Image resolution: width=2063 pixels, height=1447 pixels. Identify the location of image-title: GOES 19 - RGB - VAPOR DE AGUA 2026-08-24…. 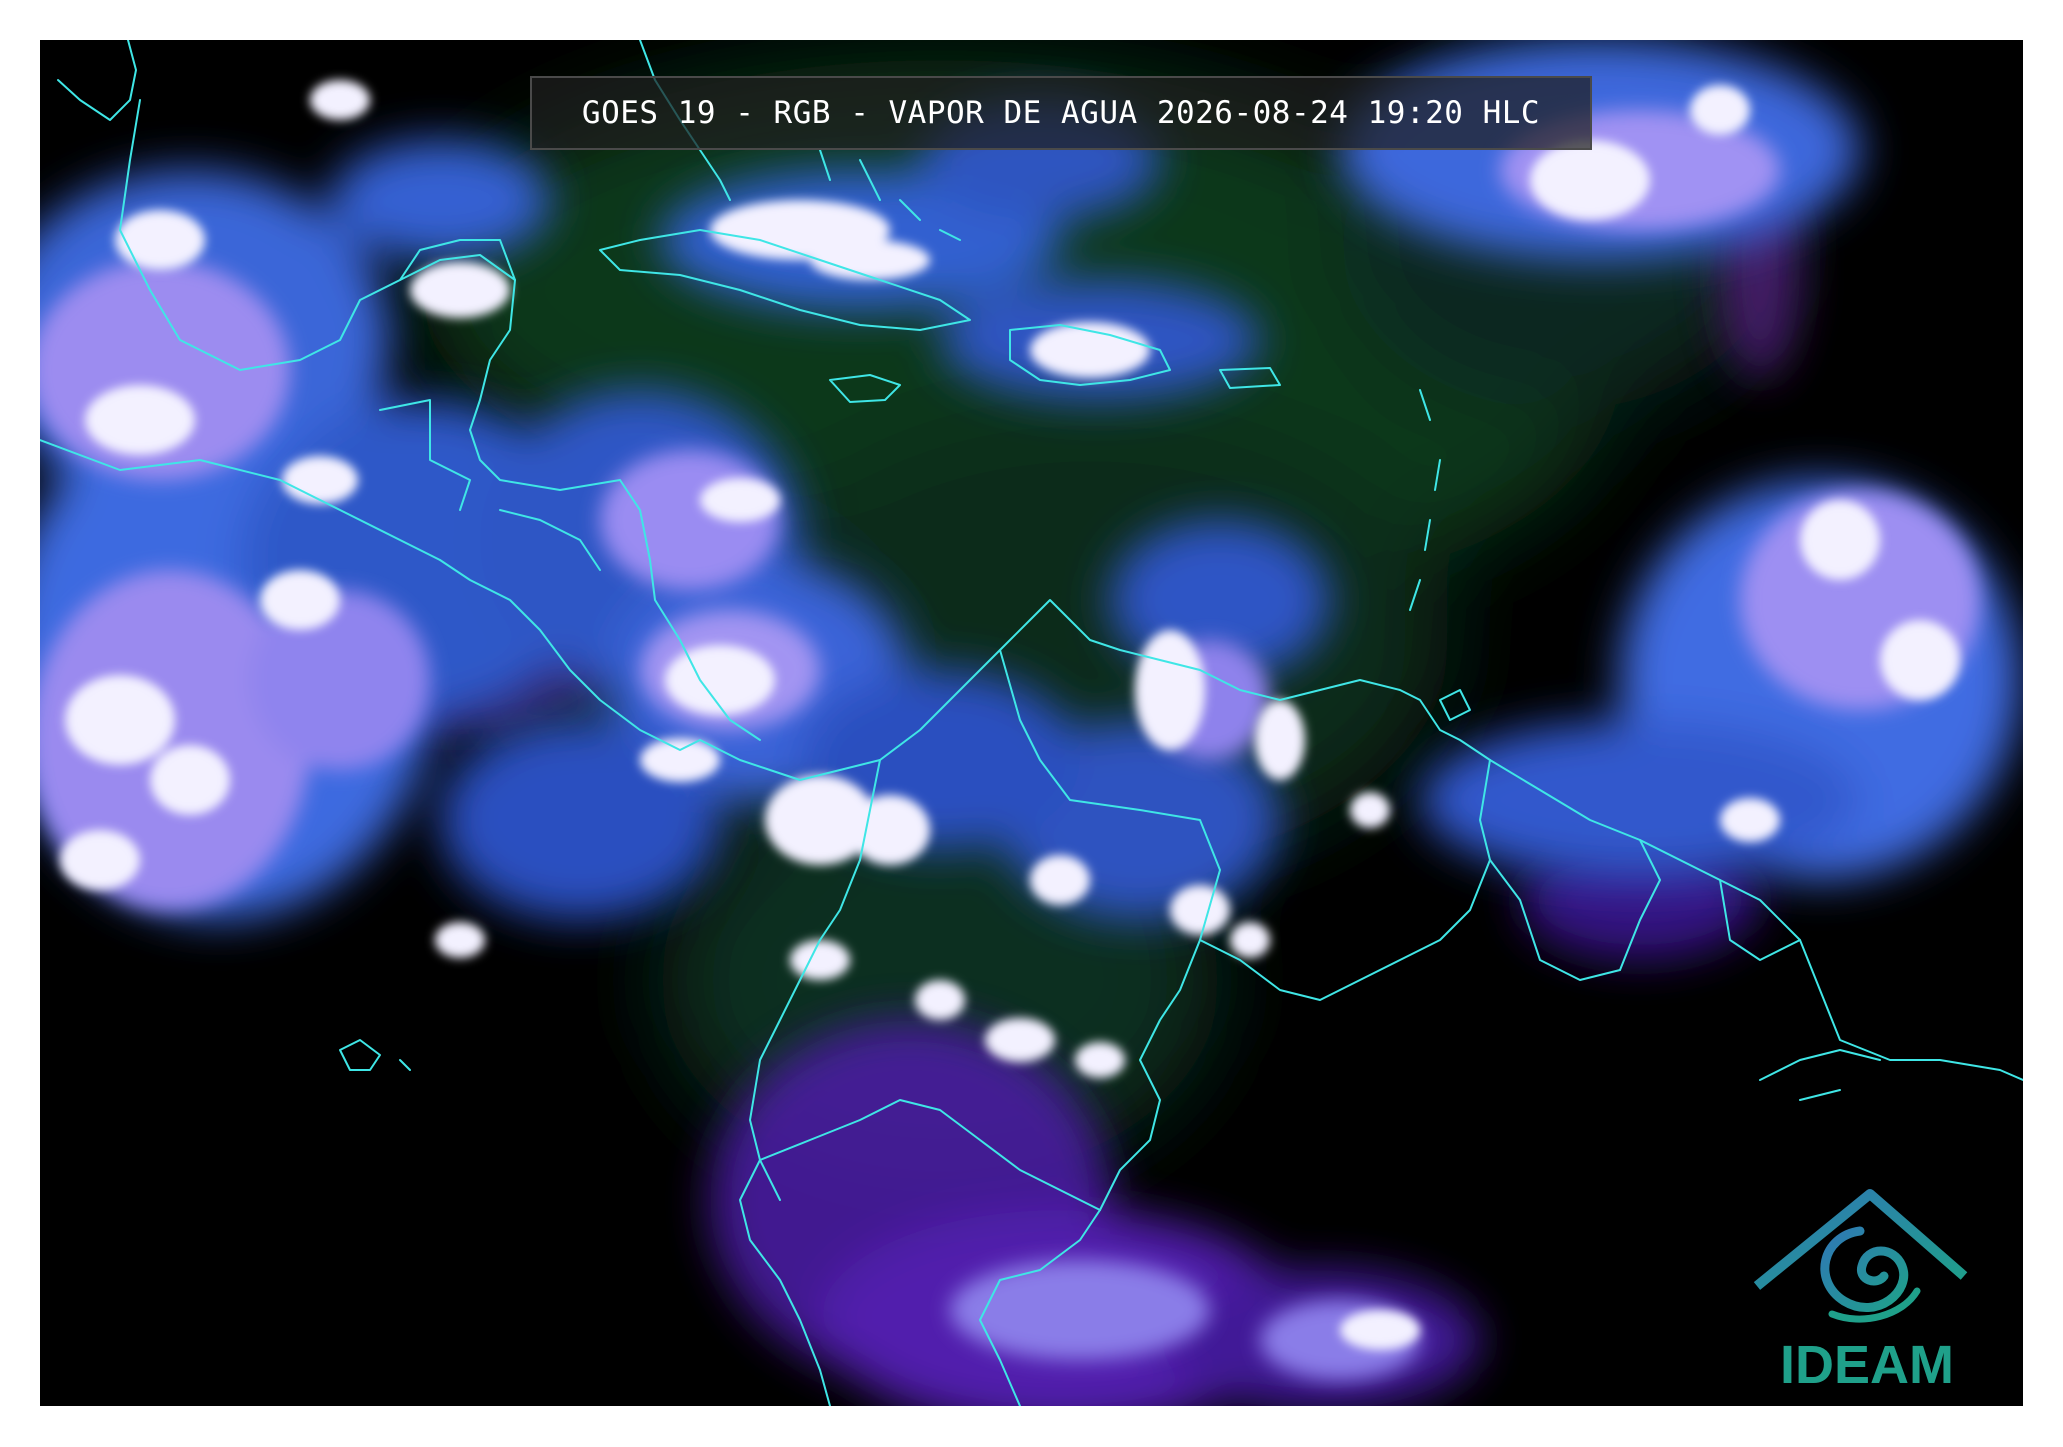
(1061, 113).